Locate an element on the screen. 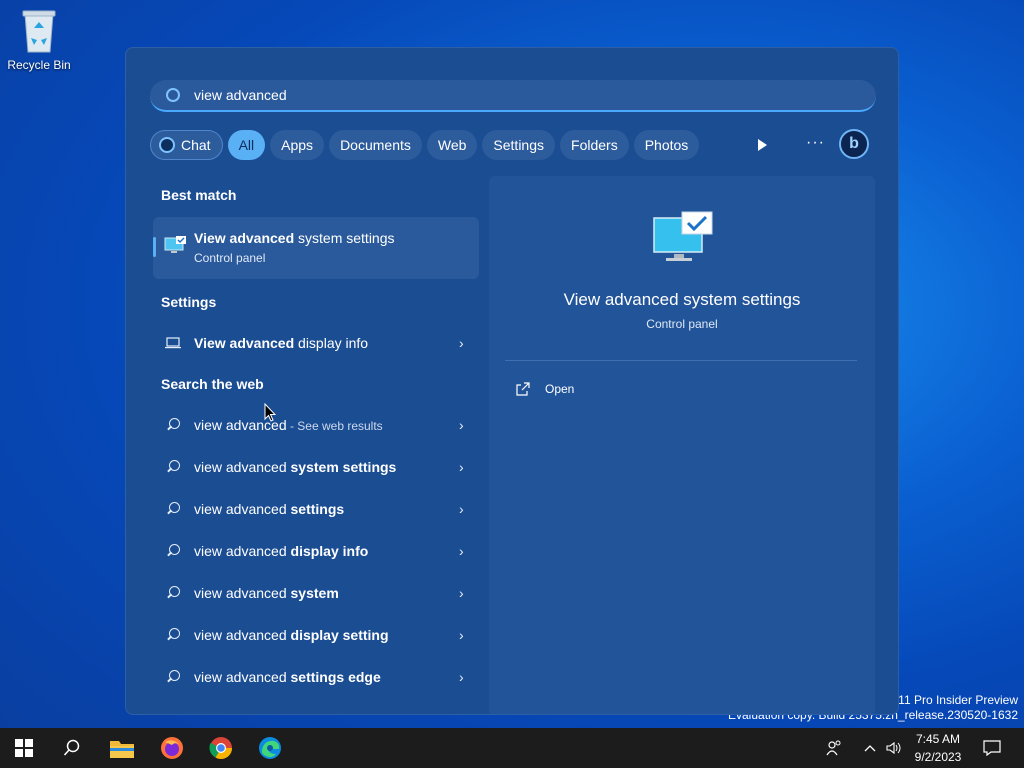 This screenshot has height=768, width=1024. start-button is located at coordinates (24, 748).